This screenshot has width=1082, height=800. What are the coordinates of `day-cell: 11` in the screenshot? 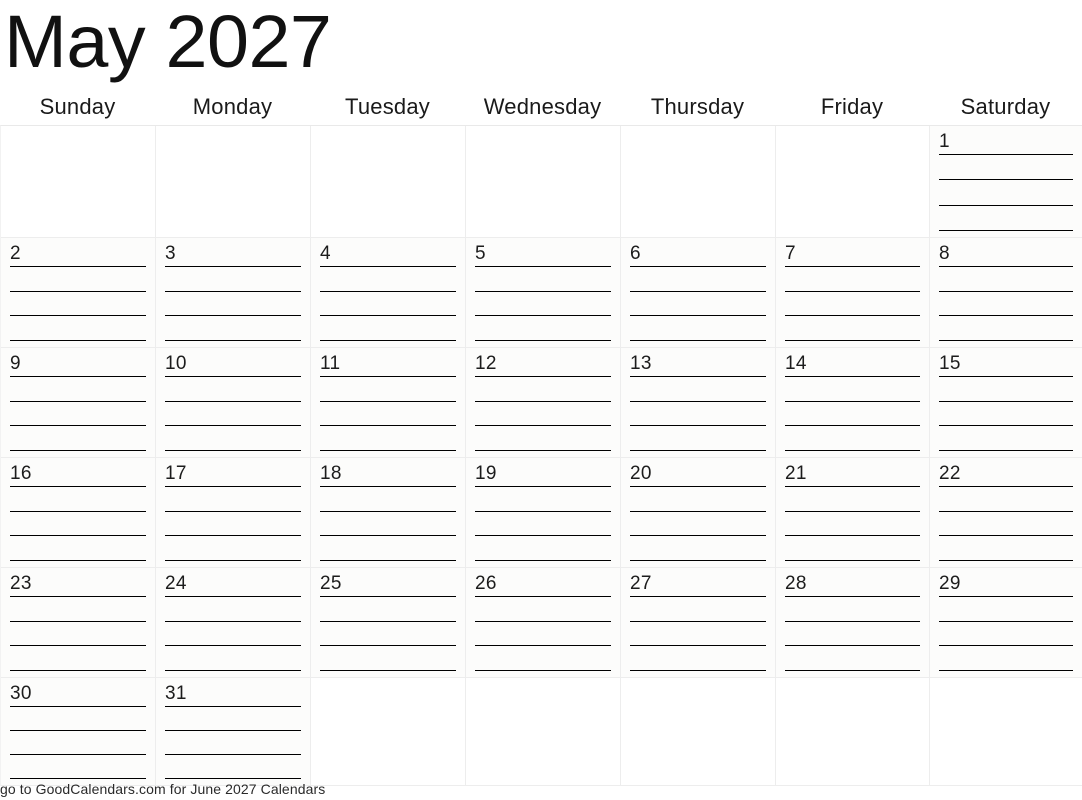 It's located at (388, 403).